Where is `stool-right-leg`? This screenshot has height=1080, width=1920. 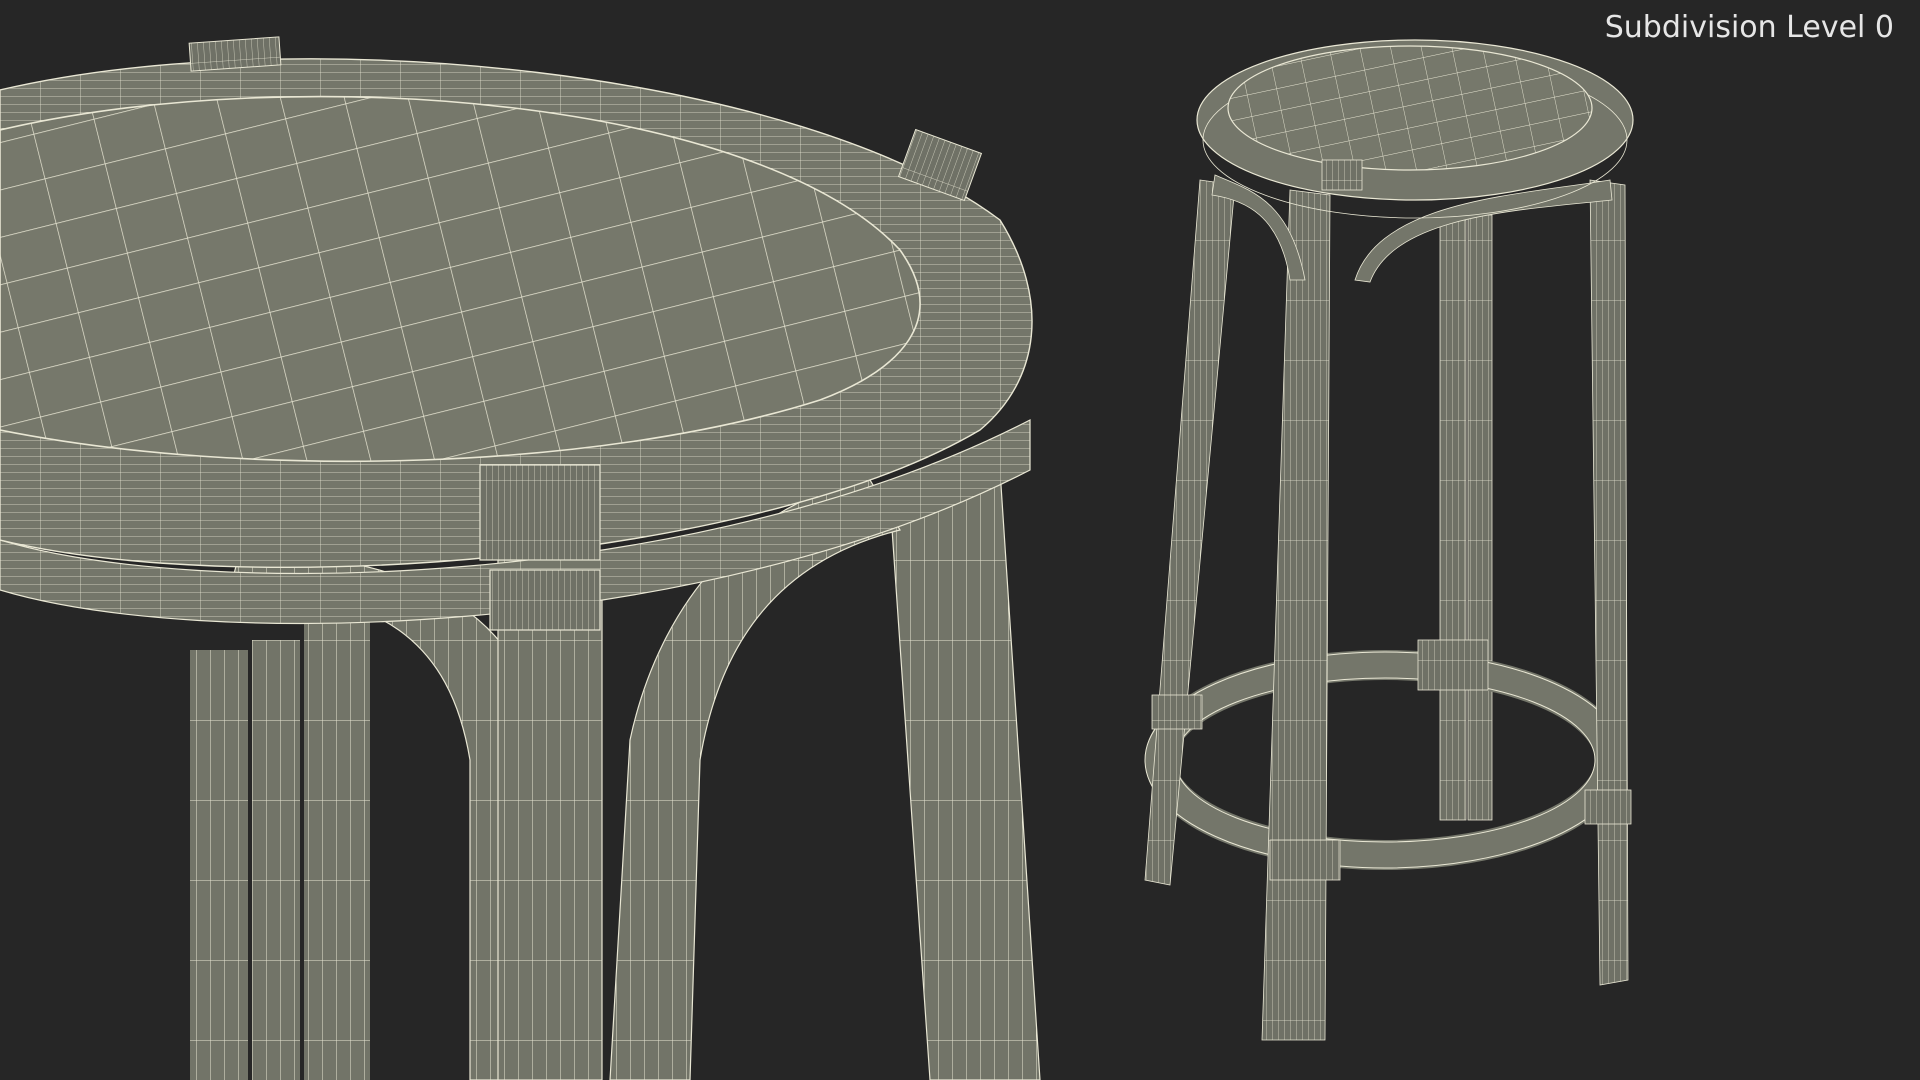
stool-right-leg is located at coordinates (1609, 582).